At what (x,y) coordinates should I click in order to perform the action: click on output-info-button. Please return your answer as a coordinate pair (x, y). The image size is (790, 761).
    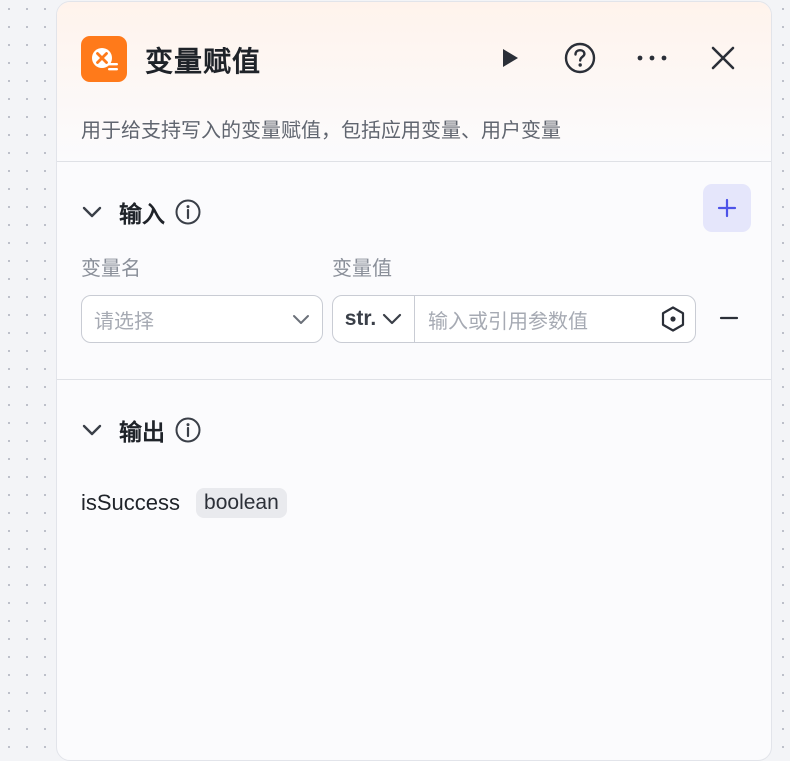
    Looking at the image, I should click on (188, 430).